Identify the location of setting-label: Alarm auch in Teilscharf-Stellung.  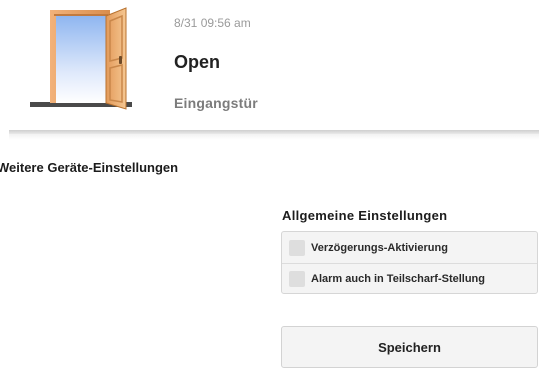
(398, 278).